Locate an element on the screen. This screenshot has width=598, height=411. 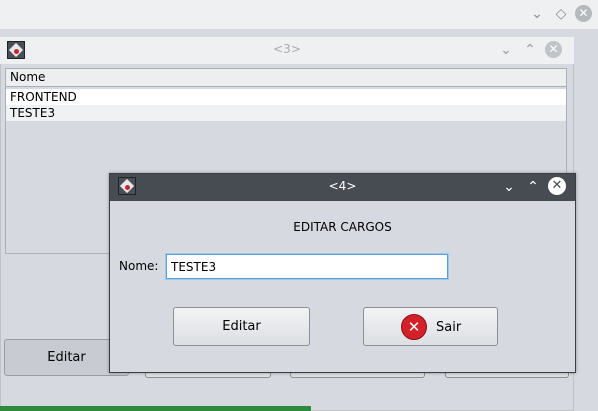
table-header: Nome is located at coordinates (286, 78).